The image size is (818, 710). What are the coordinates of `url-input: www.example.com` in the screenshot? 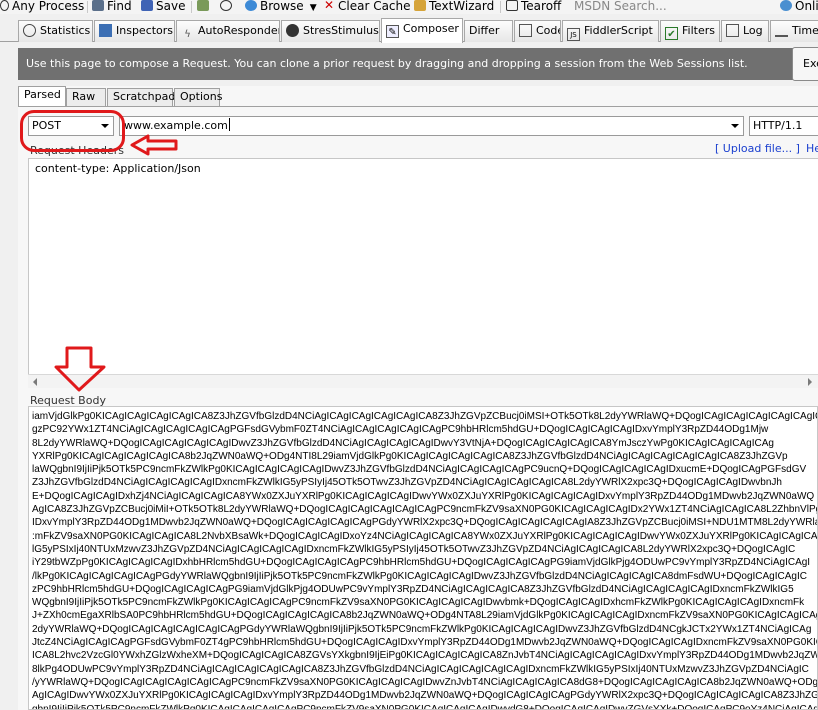 It's located at (431, 126).